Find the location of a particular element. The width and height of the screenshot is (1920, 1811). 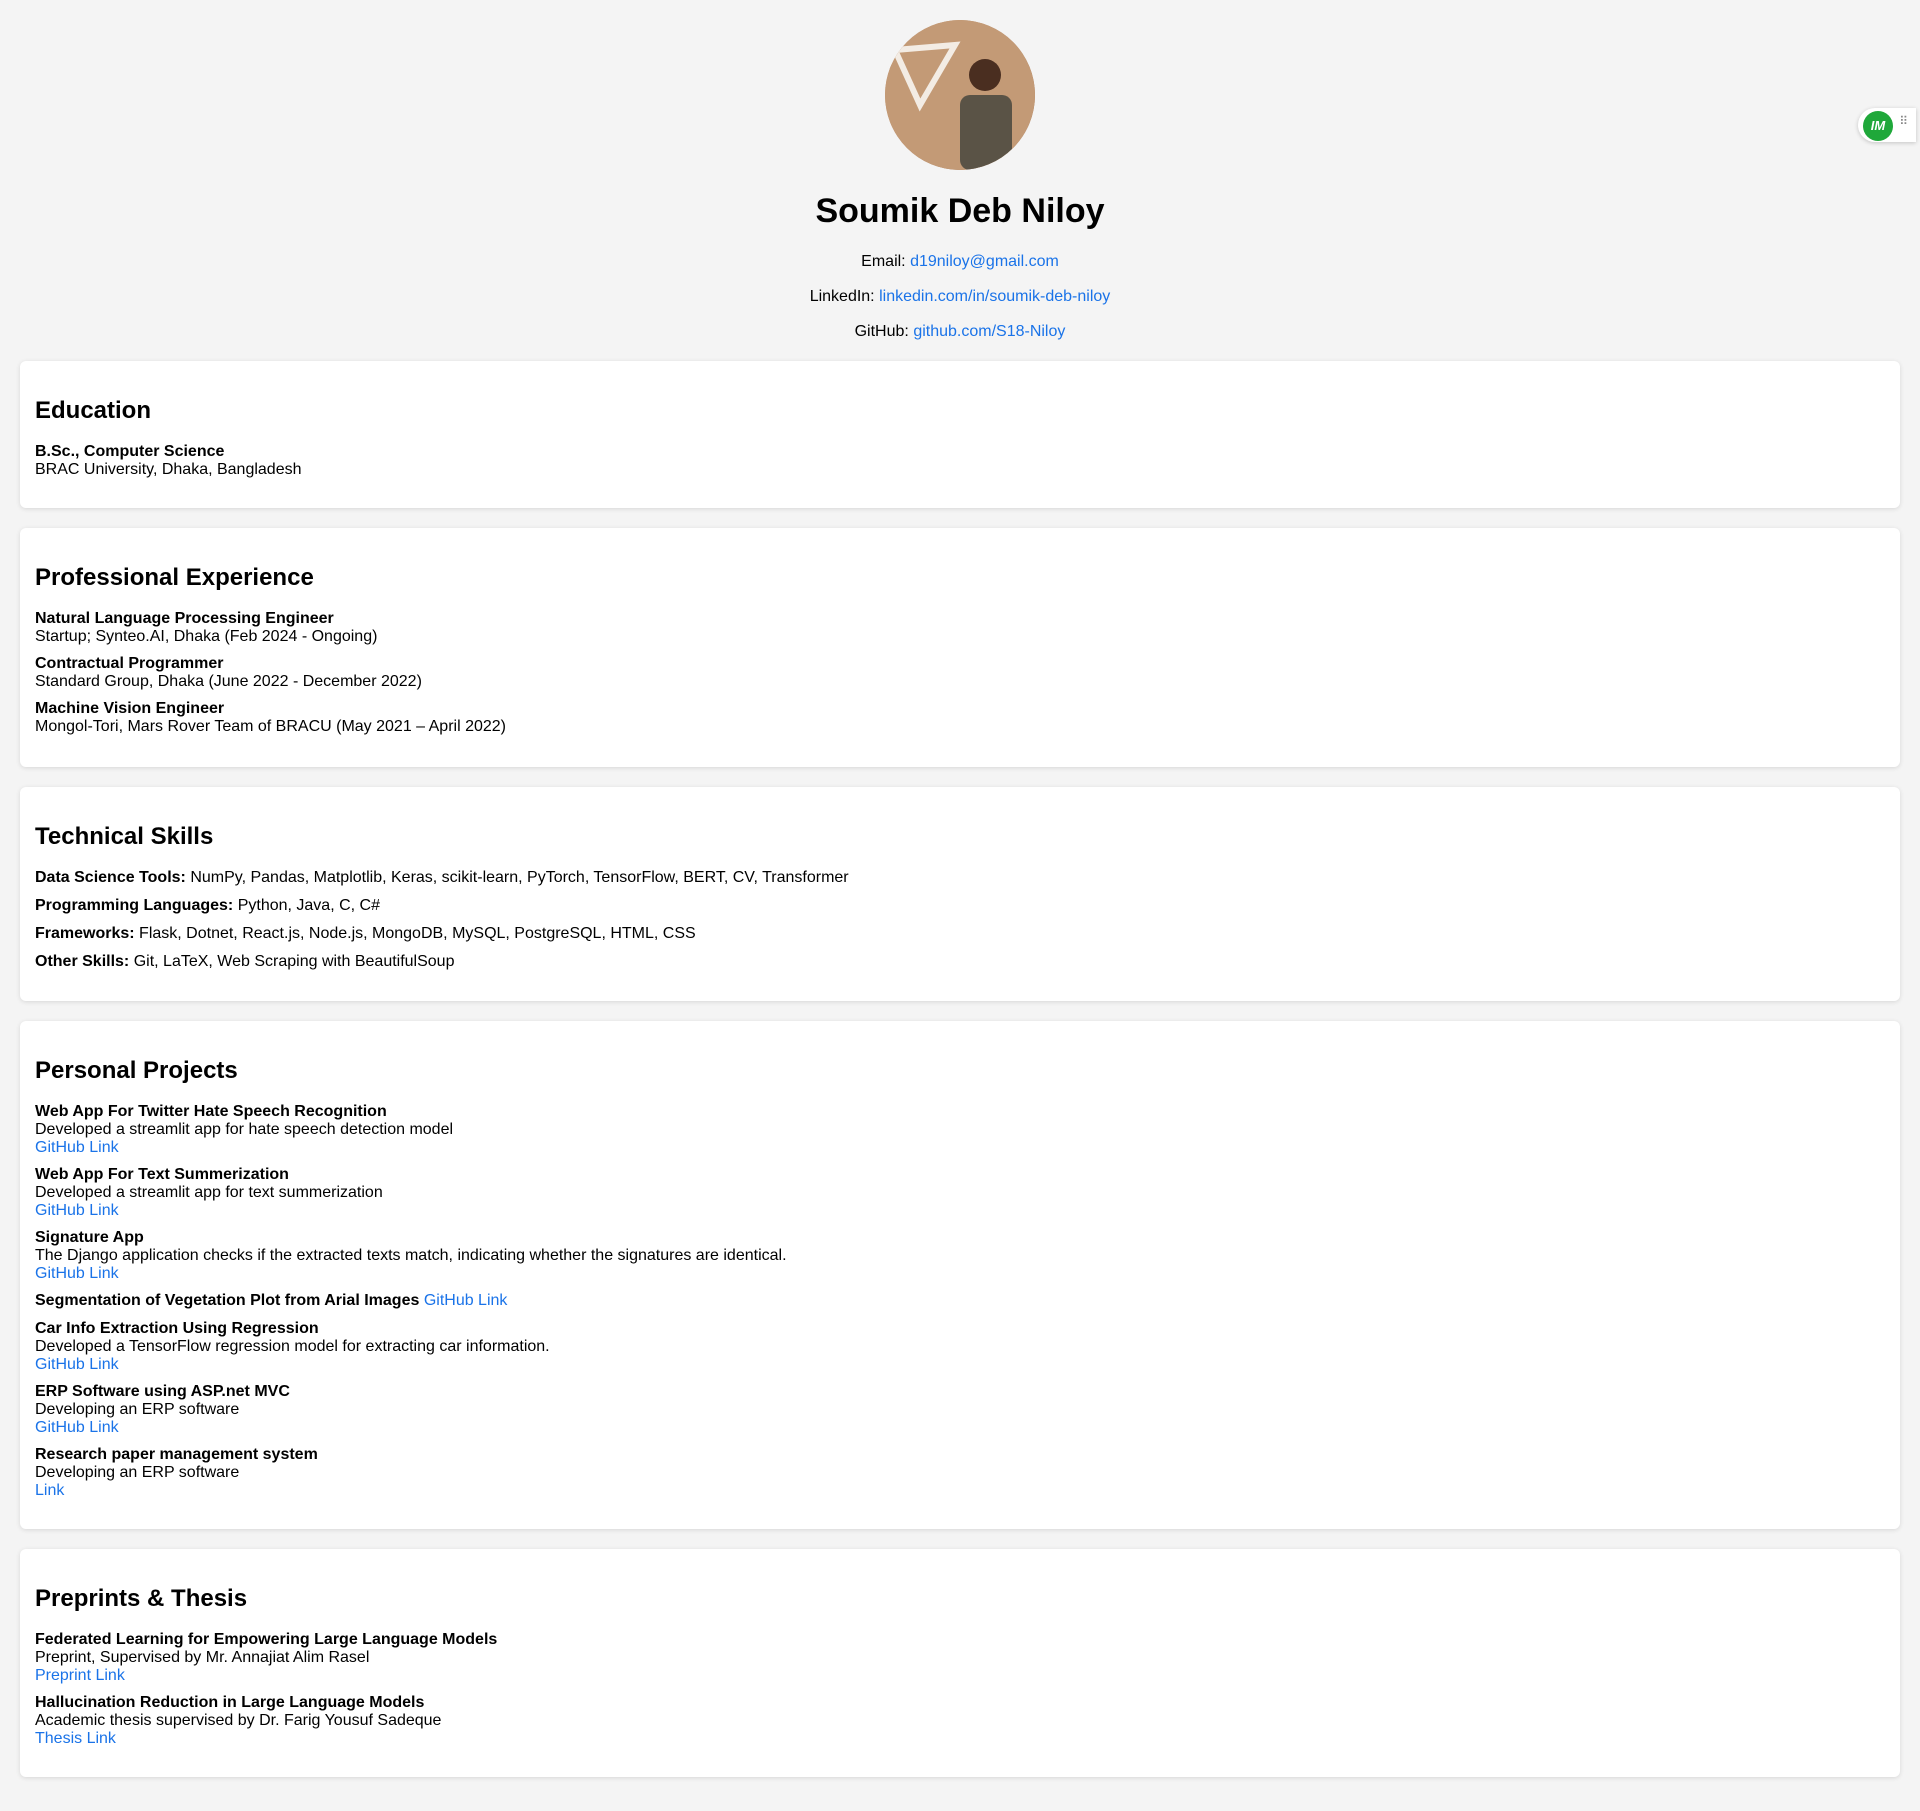

profile-avatar is located at coordinates (960, 95).